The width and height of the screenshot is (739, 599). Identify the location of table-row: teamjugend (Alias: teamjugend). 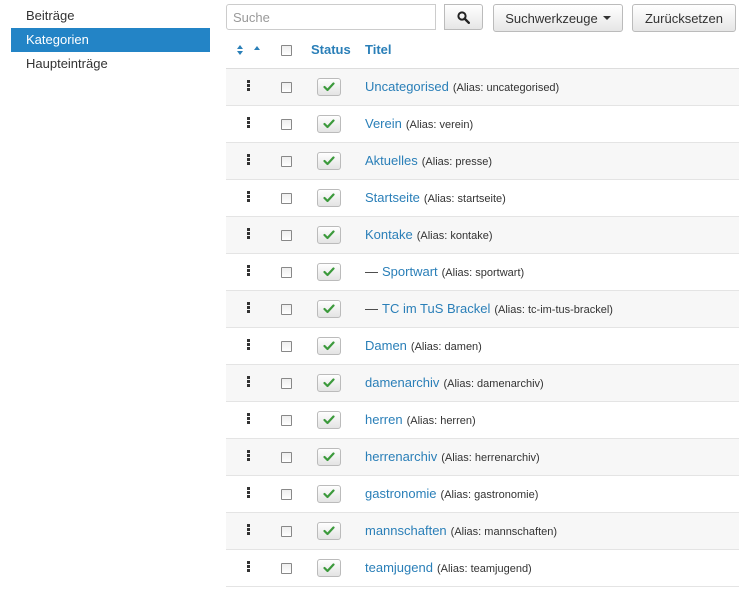
(482, 568).